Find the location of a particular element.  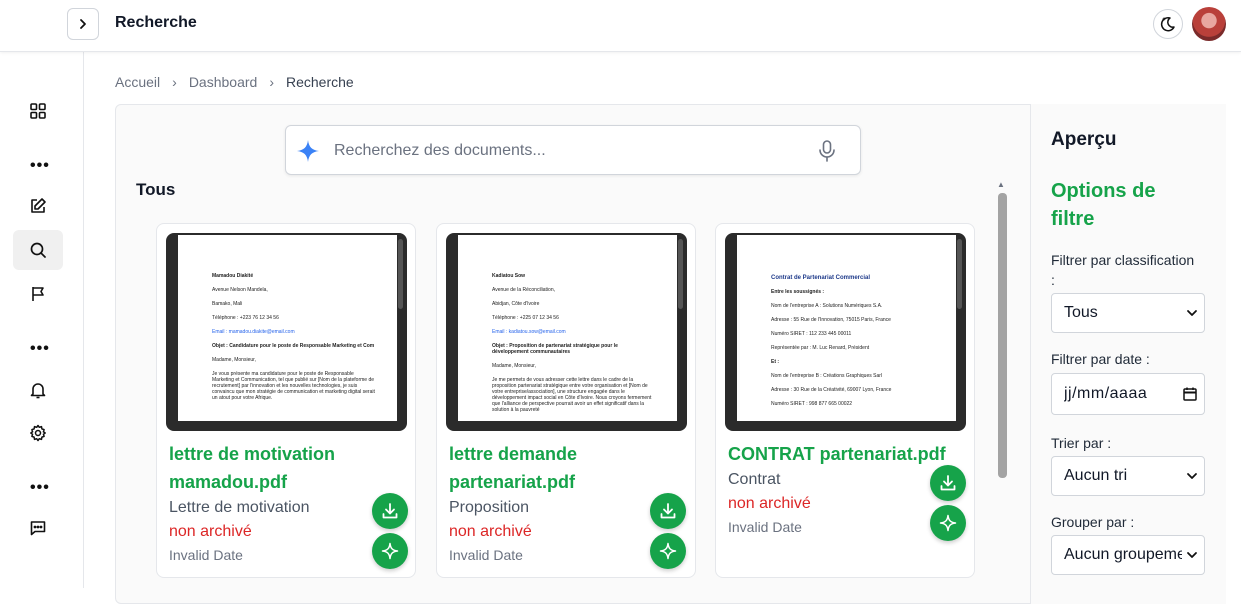

breadcrumb-dashboard: Dashboard is located at coordinates (223, 82).